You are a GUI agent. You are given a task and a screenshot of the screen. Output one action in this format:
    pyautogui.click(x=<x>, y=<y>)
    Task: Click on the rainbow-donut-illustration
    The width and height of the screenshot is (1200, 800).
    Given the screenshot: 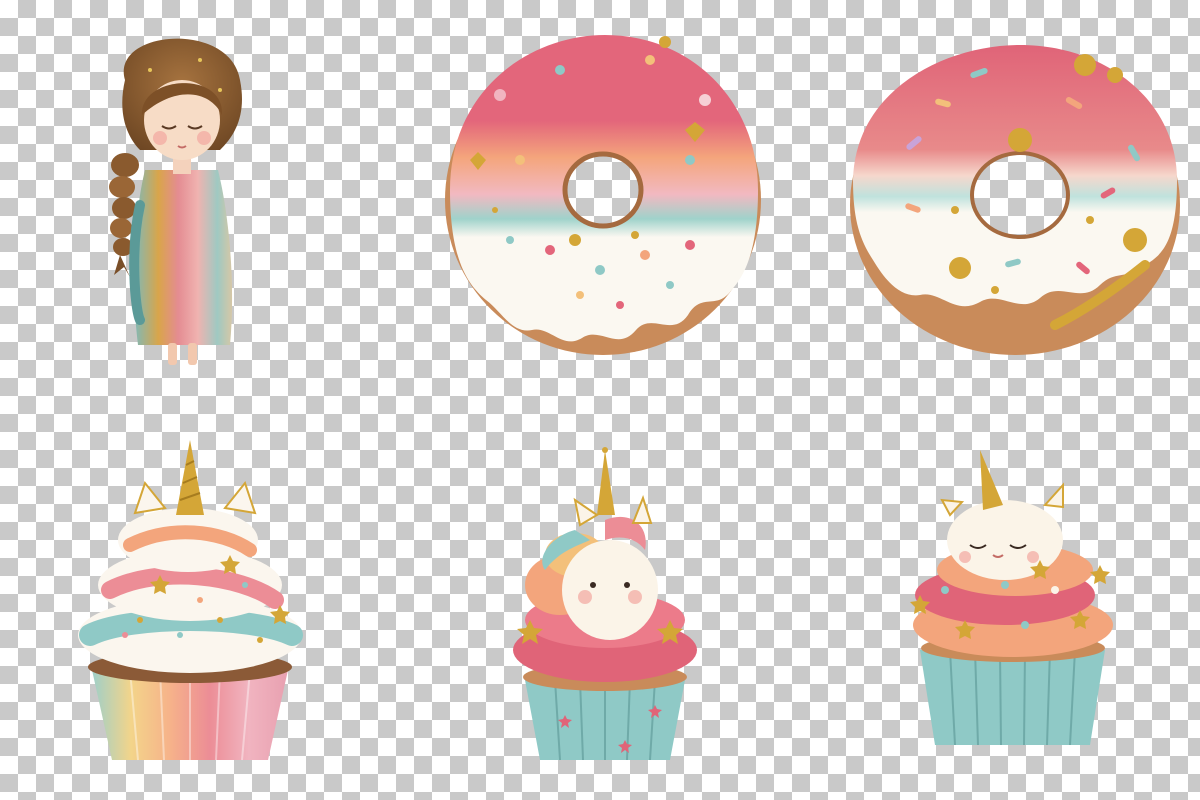 What is the action you would take?
    pyautogui.click(x=605, y=197)
    